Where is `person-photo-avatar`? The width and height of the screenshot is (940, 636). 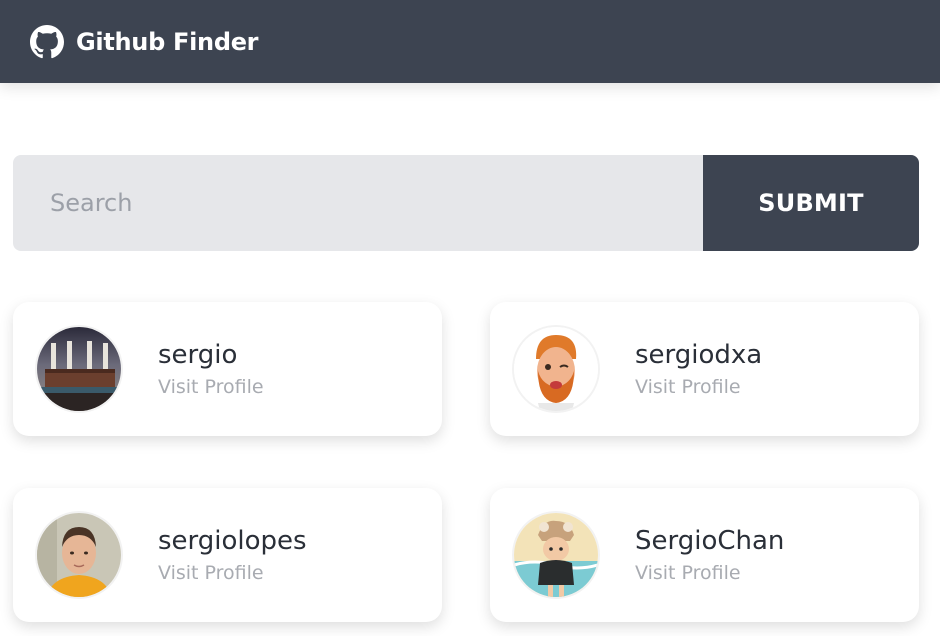
person-photo-avatar is located at coordinates (79, 555).